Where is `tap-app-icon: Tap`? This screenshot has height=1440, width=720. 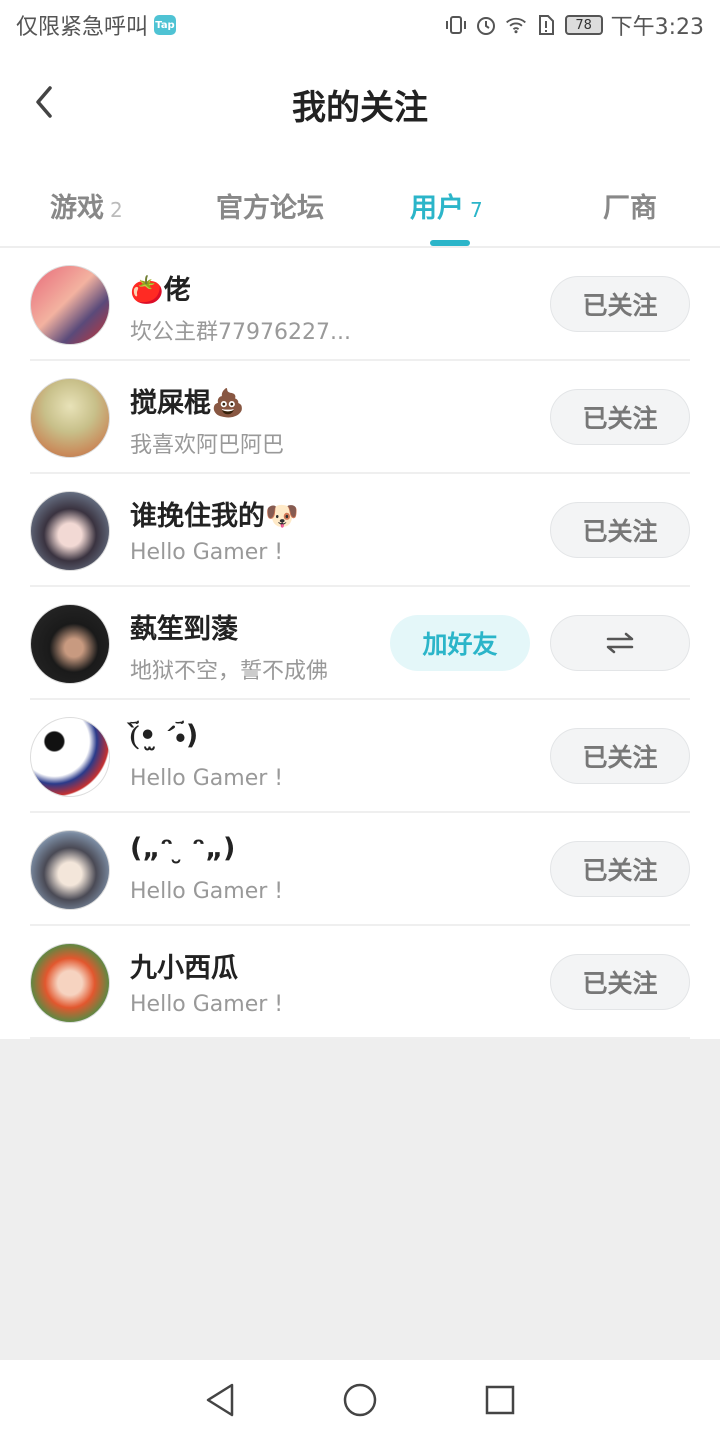
tap-app-icon: Tap is located at coordinates (165, 25).